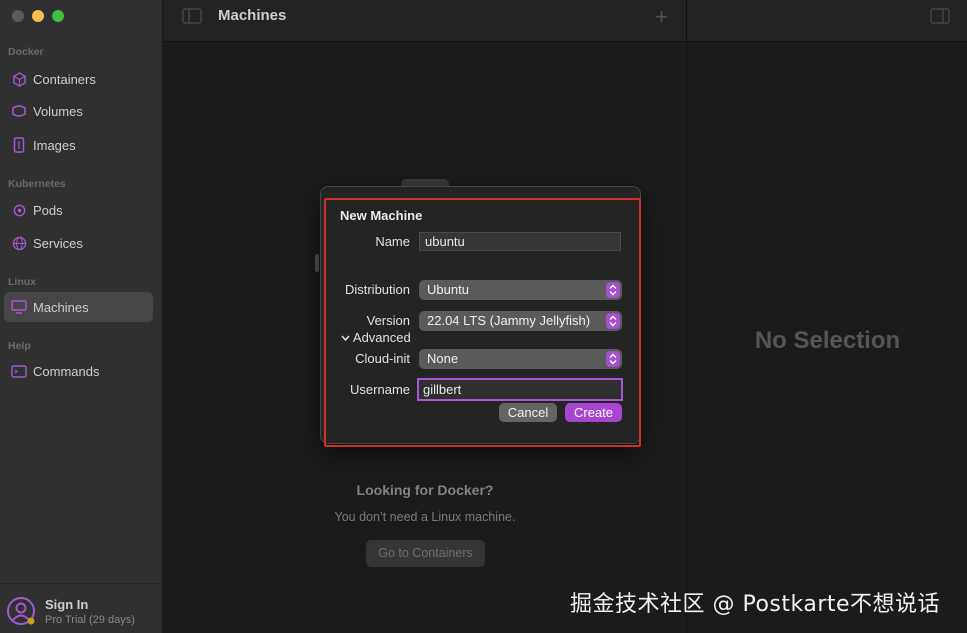 The width and height of the screenshot is (967, 633). What do you see at coordinates (22, 282) in the screenshot?
I see `section-label-linux: Linux` at bounding box center [22, 282].